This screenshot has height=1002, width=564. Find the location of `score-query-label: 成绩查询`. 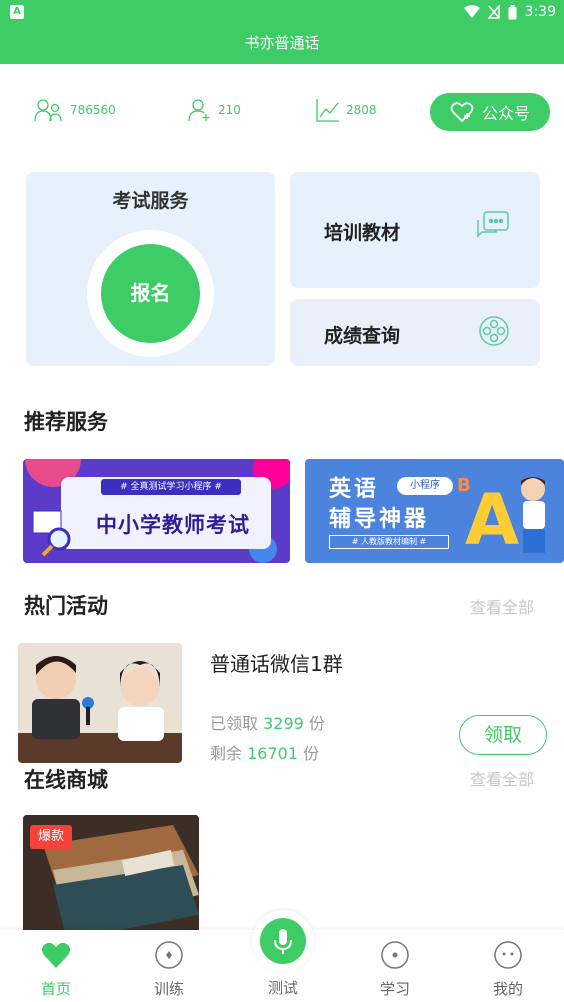

score-query-label: 成绩查询 is located at coordinates (362, 336).